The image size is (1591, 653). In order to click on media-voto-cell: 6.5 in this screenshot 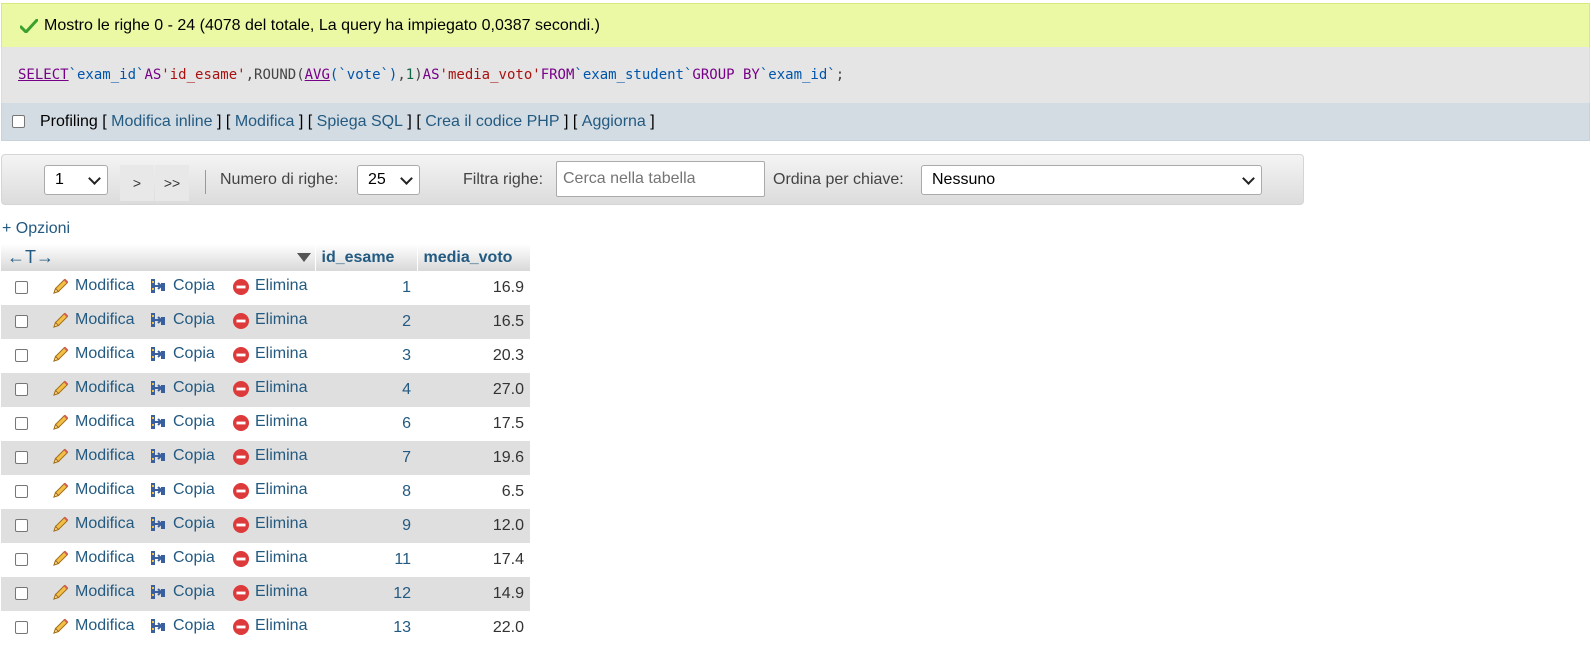, I will do `click(473, 492)`.